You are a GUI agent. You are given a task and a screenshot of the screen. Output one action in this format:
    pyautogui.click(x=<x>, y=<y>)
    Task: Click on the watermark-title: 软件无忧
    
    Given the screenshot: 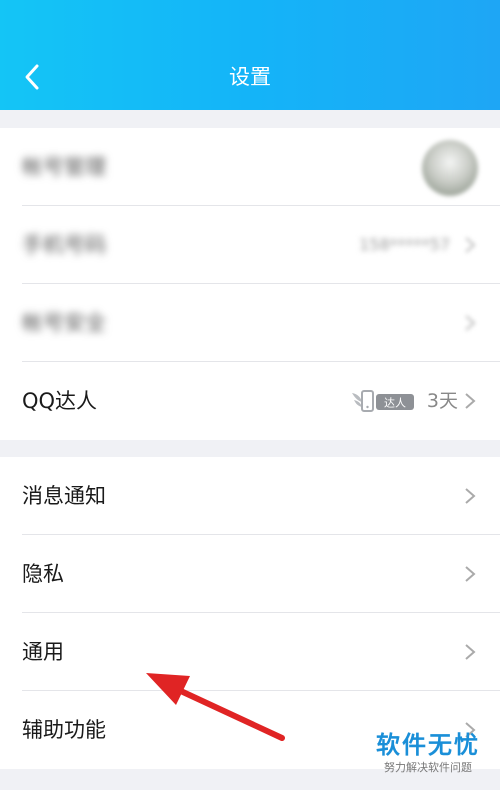 What is the action you would take?
    pyautogui.click(x=428, y=745)
    